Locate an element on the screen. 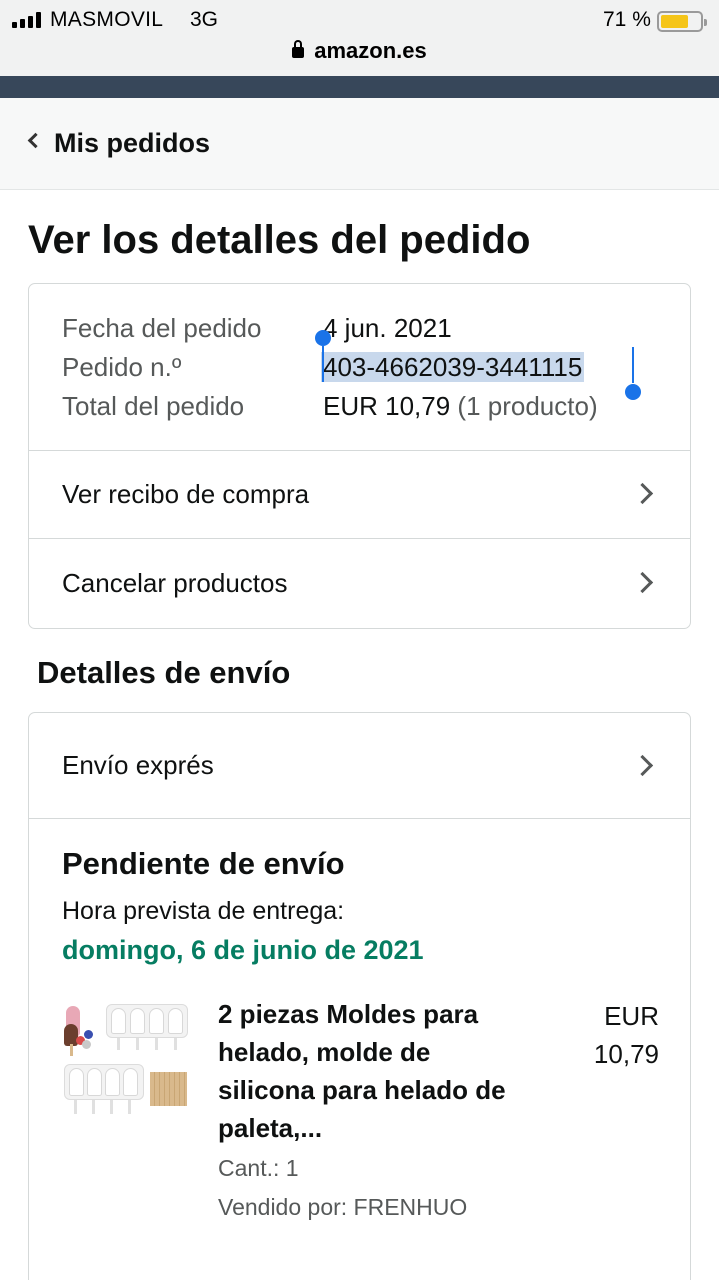 The width and height of the screenshot is (719, 1280). battery-level-fill is located at coordinates (674, 21).